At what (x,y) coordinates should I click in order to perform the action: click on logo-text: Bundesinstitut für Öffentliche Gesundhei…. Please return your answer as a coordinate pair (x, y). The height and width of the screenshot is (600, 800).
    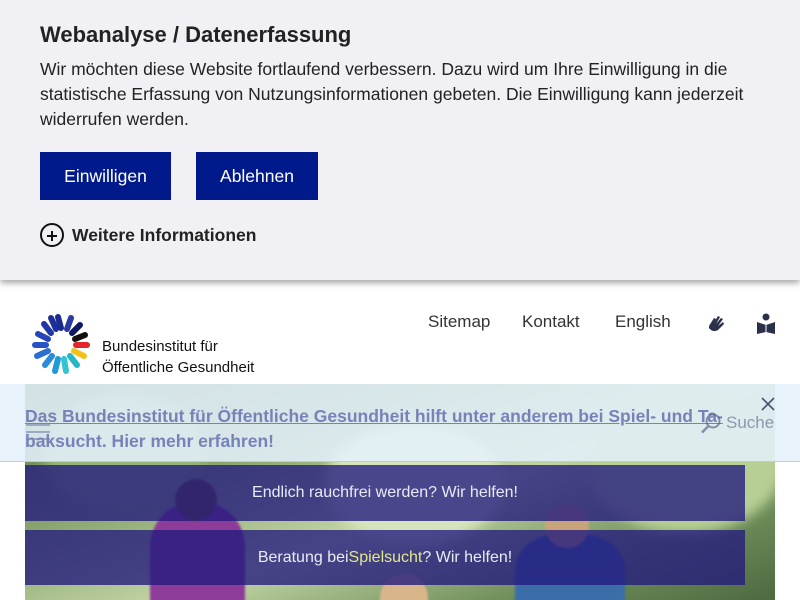
    Looking at the image, I should click on (178, 357).